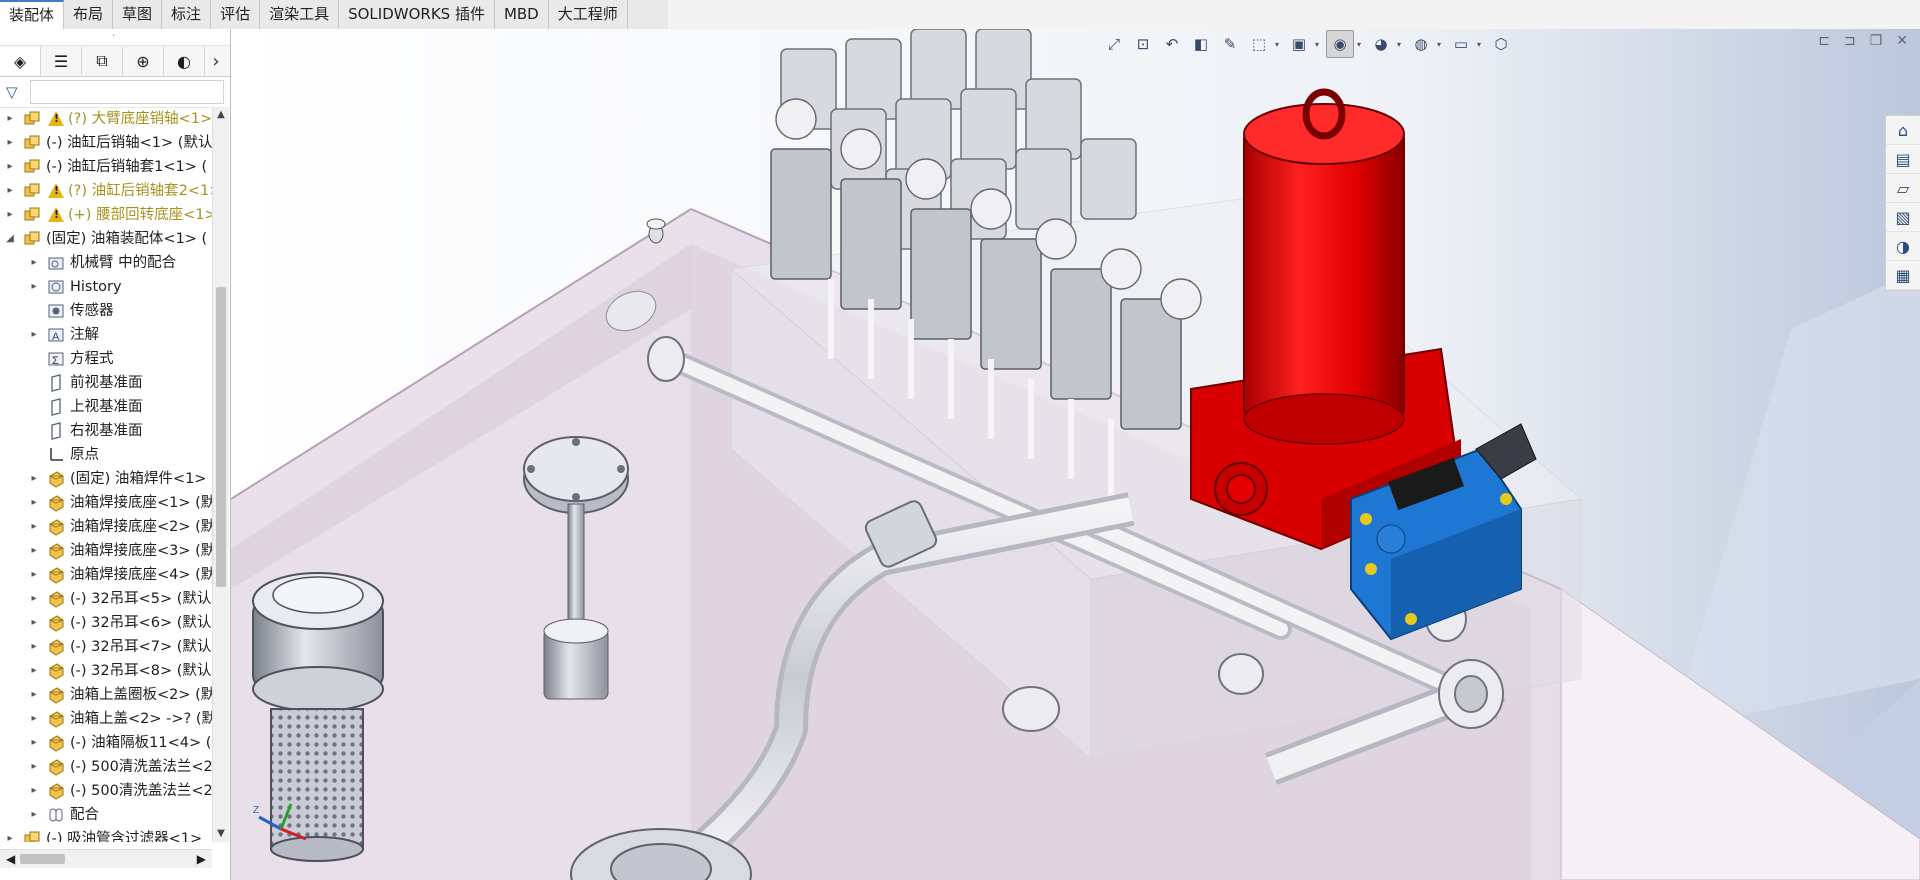 The image size is (1920, 880). What do you see at coordinates (106, 119) in the screenshot?
I see `tree-item: ▸ (?) 大臂底座销轴<1>` at bounding box center [106, 119].